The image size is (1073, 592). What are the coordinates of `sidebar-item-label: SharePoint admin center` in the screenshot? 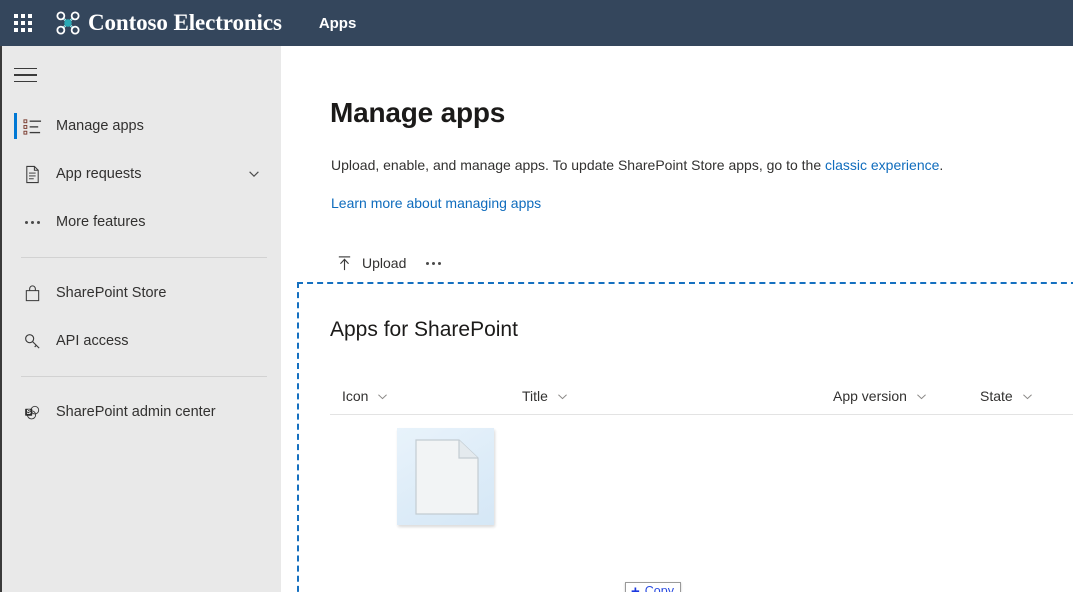 It's located at (136, 412).